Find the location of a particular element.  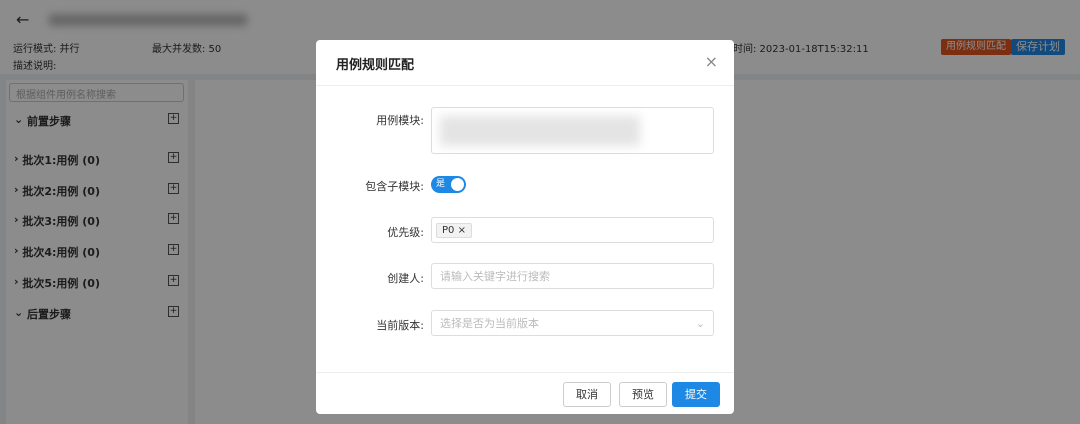

creator-label: 创建人: is located at coordinates (405, 278).